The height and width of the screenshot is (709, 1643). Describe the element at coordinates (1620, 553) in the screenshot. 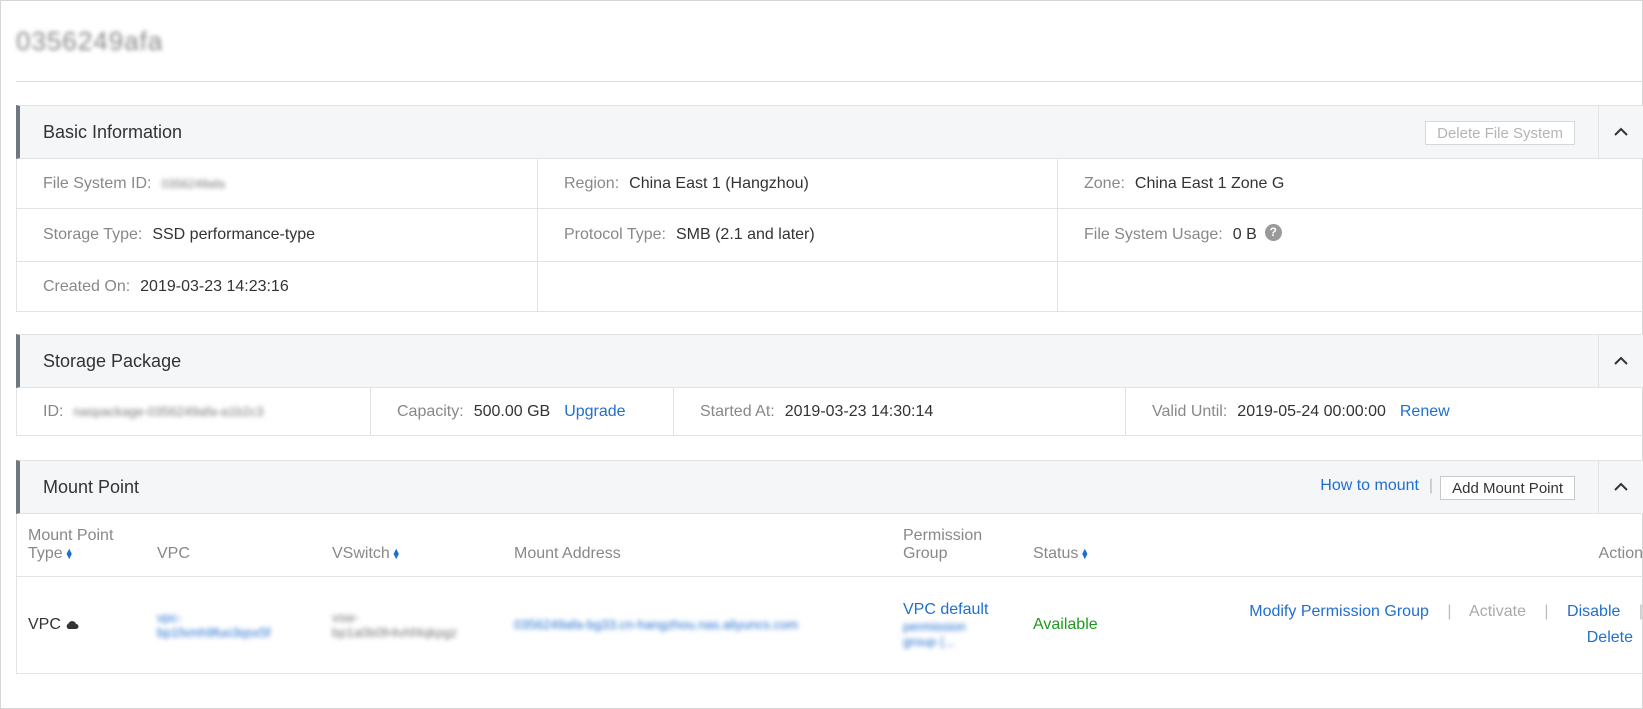

I see `header-action: Action` at that location.